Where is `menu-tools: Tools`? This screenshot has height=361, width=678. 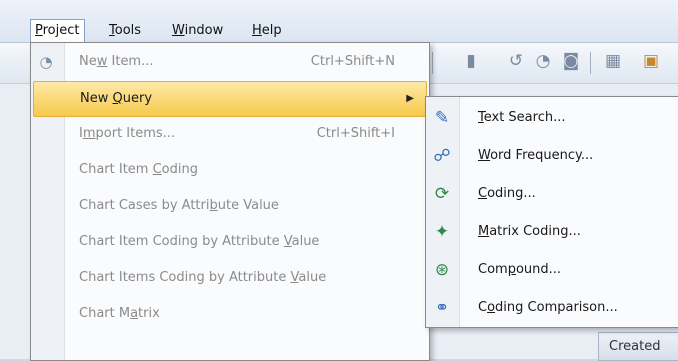
menu-tools: Tools is located at coordinates (125, 31).